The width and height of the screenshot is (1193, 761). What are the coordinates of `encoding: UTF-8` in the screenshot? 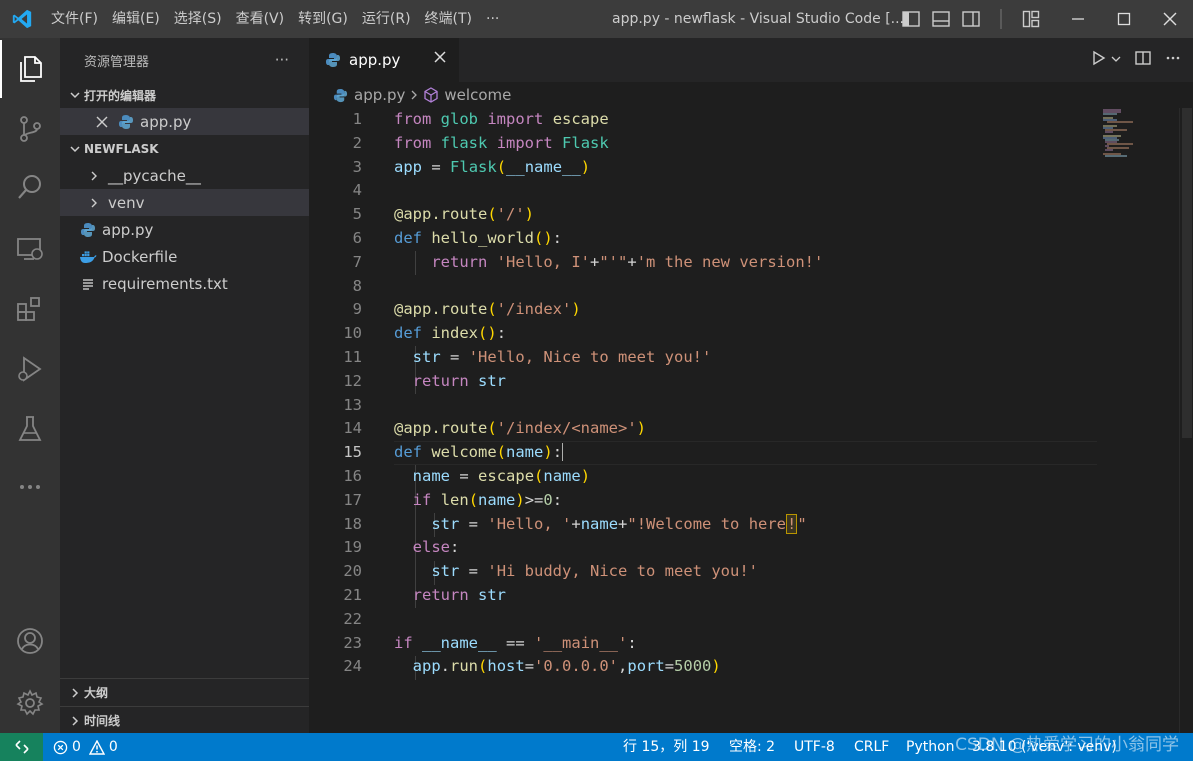 It's located at (814, 747).